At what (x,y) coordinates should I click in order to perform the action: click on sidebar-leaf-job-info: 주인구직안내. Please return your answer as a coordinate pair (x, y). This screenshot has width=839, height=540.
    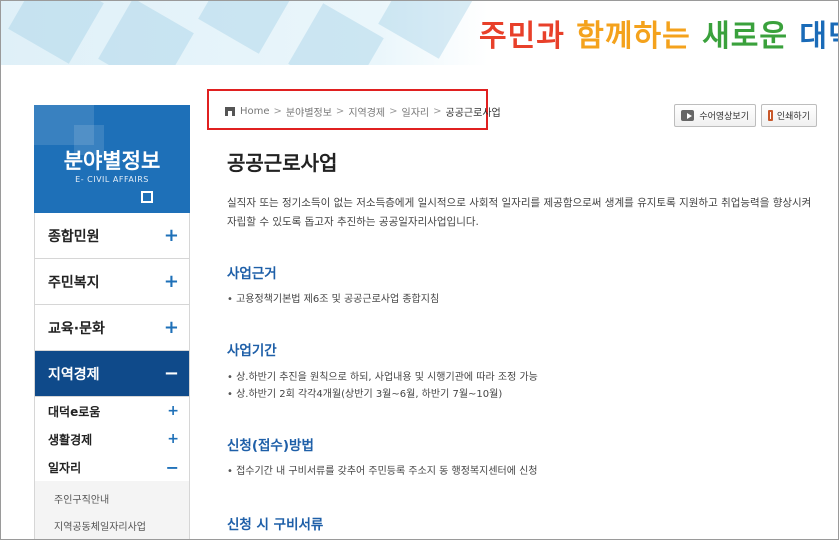
    Looking at the image, I should click on (112, 498).